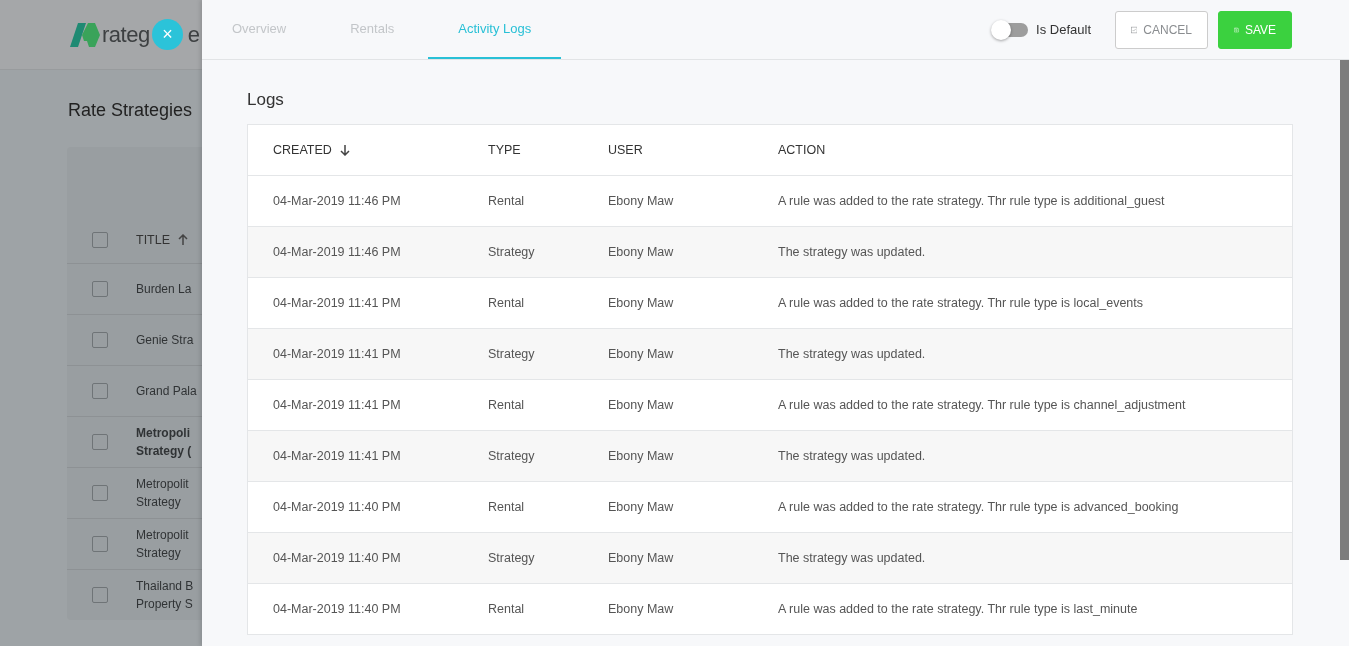 This screenshot has width=1349, height=646. I want to click on table-cell-text: A rule was added to the rate strategy. Thr rule type is advanced_booking, so click(979, 507).